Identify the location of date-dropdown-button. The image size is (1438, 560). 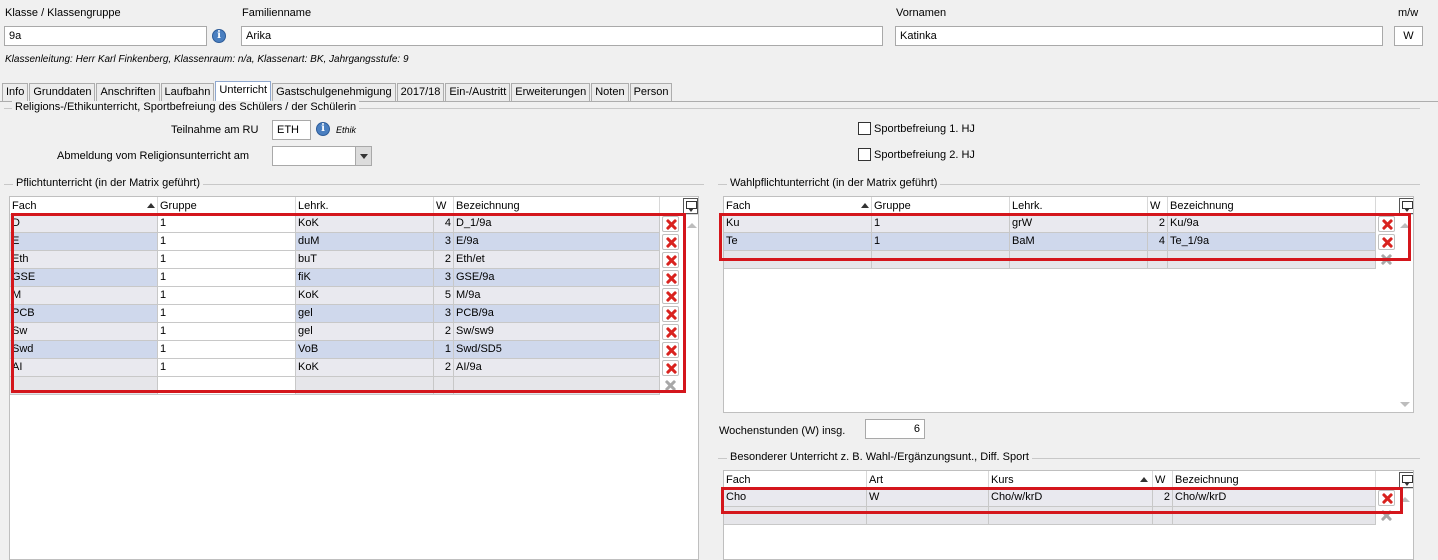
(363, 156).